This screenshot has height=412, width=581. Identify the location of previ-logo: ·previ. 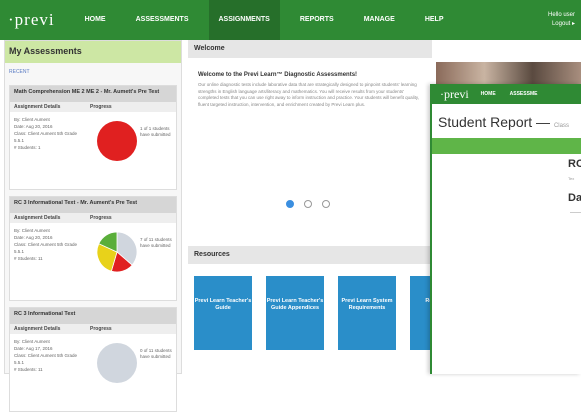
(31, 20).